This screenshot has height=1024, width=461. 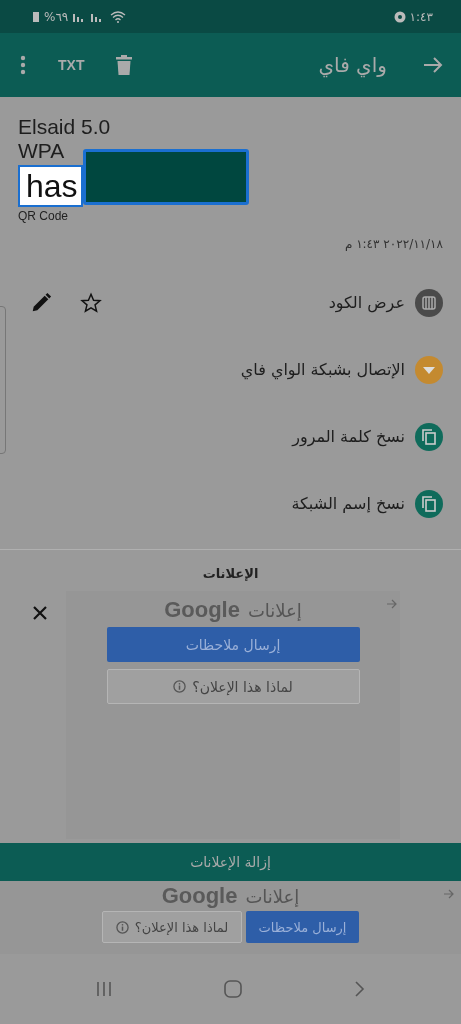 What do you see at coordinates (367, 503) in the screenshot?
I see `action-item: نسخ إسم الشبكة` at bounding box center [367, 503].